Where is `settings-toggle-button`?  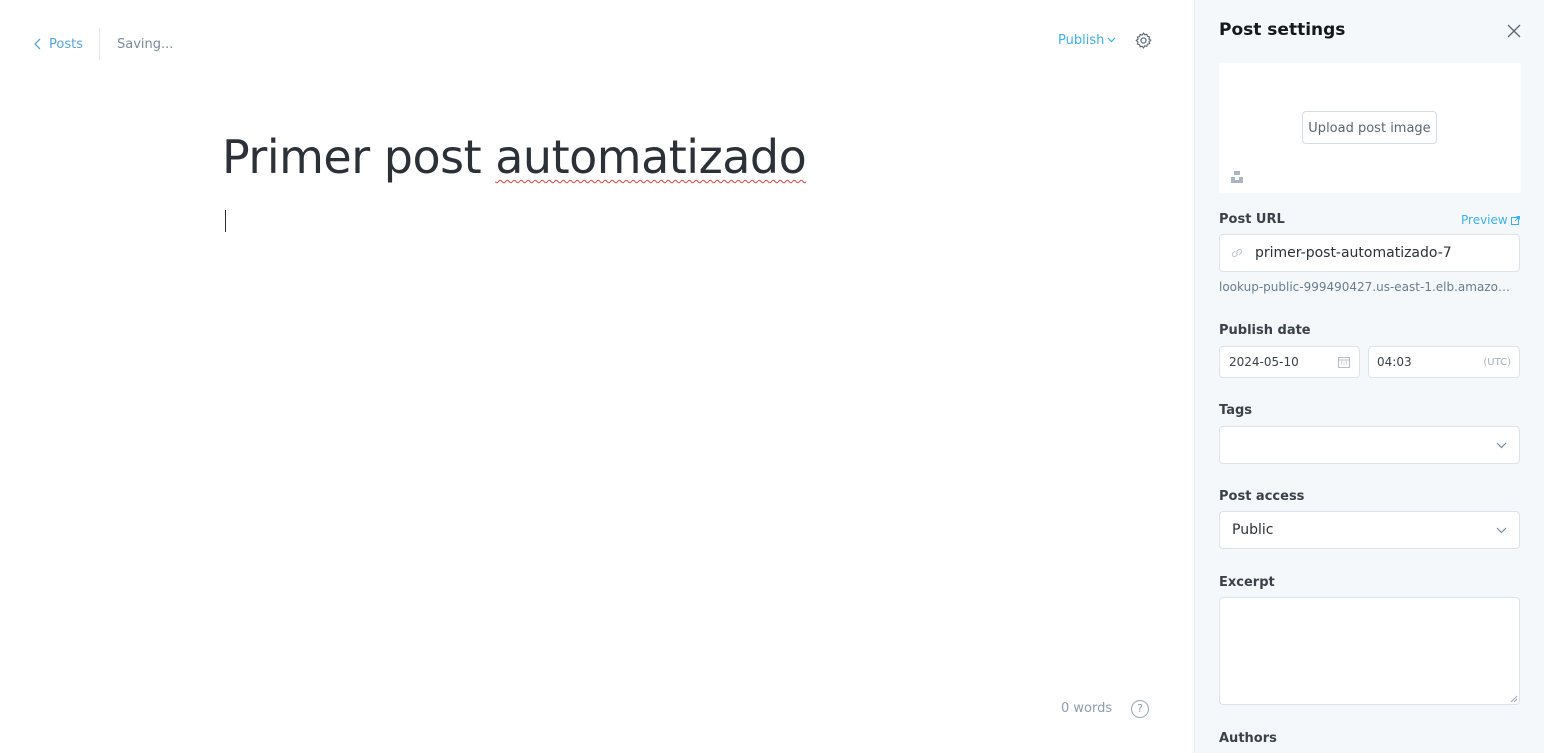
settings-toggle-button is located at coordinates (1143, 40).